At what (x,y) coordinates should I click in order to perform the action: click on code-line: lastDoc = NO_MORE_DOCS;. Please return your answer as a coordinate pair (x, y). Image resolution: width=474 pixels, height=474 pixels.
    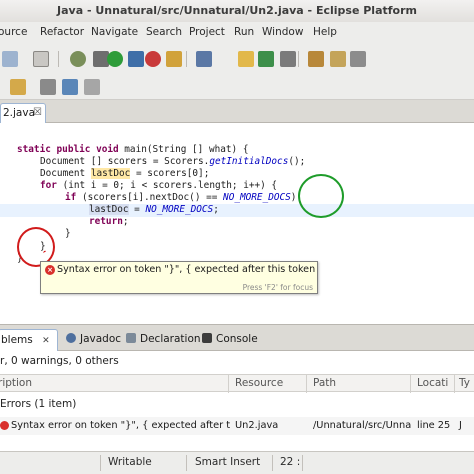
    Looking at the image, I should click on (154, 209).